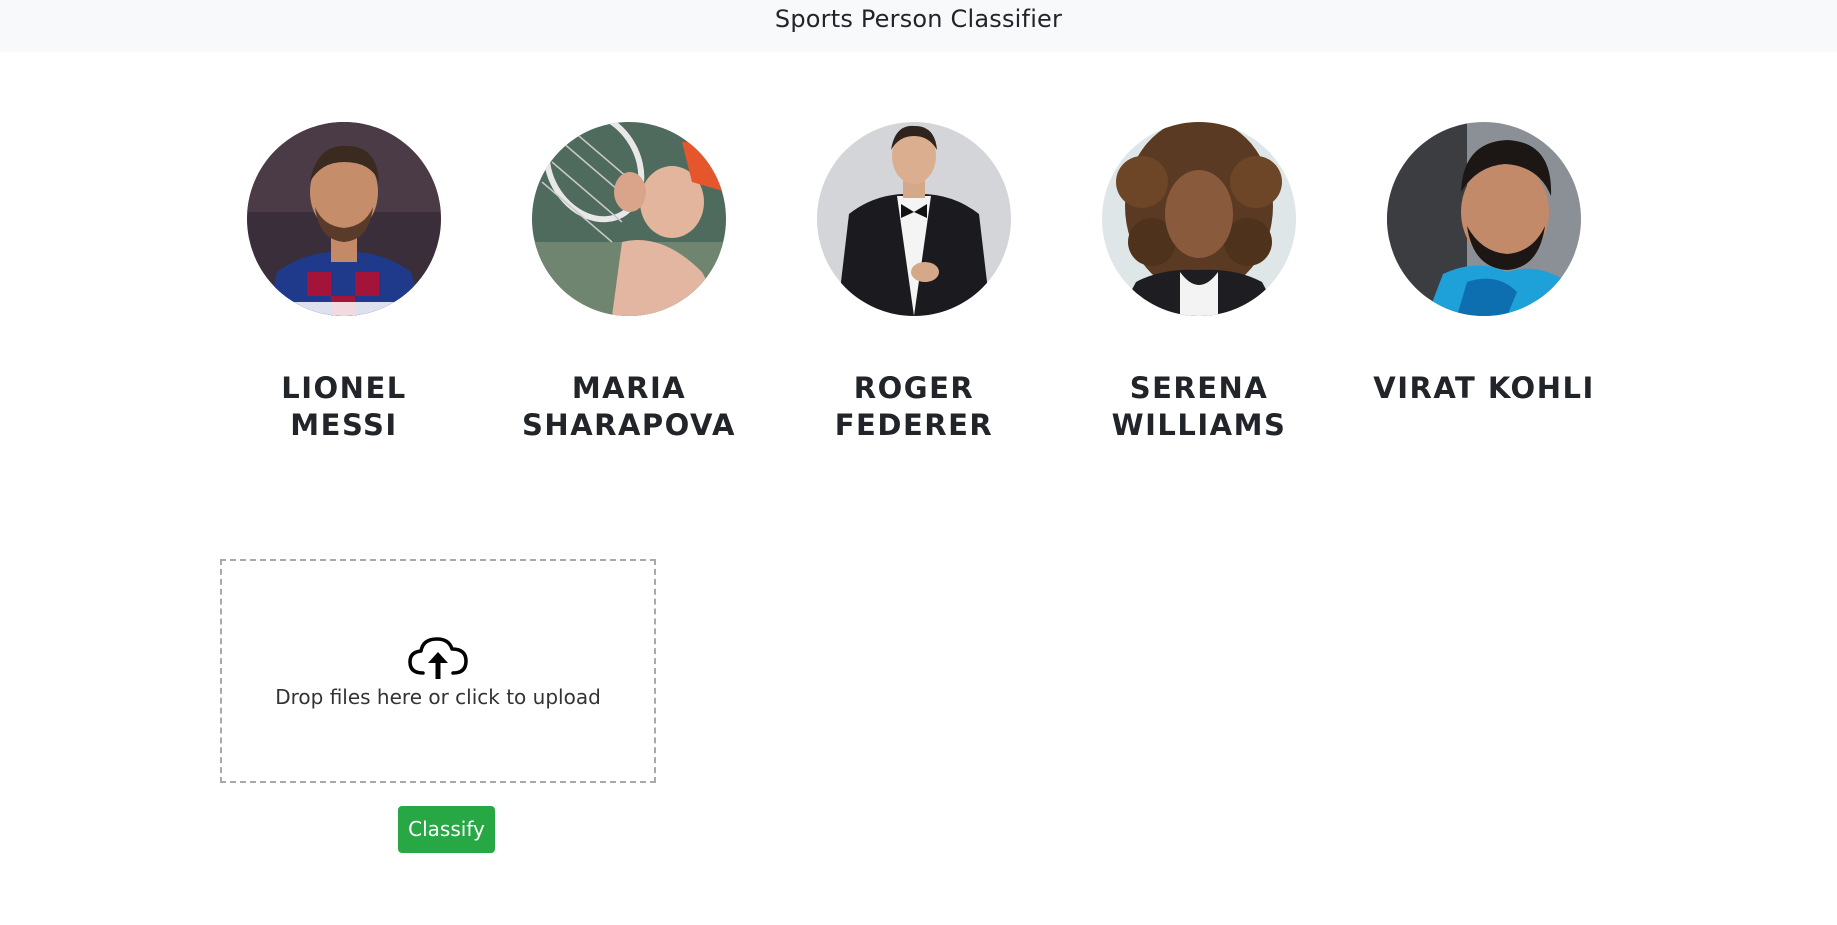 The image size is (1837, 925). Describe the element at coordinates (1484, 388) in the screenshot. I see `player-name: VIRAT KOHLI` at that location.